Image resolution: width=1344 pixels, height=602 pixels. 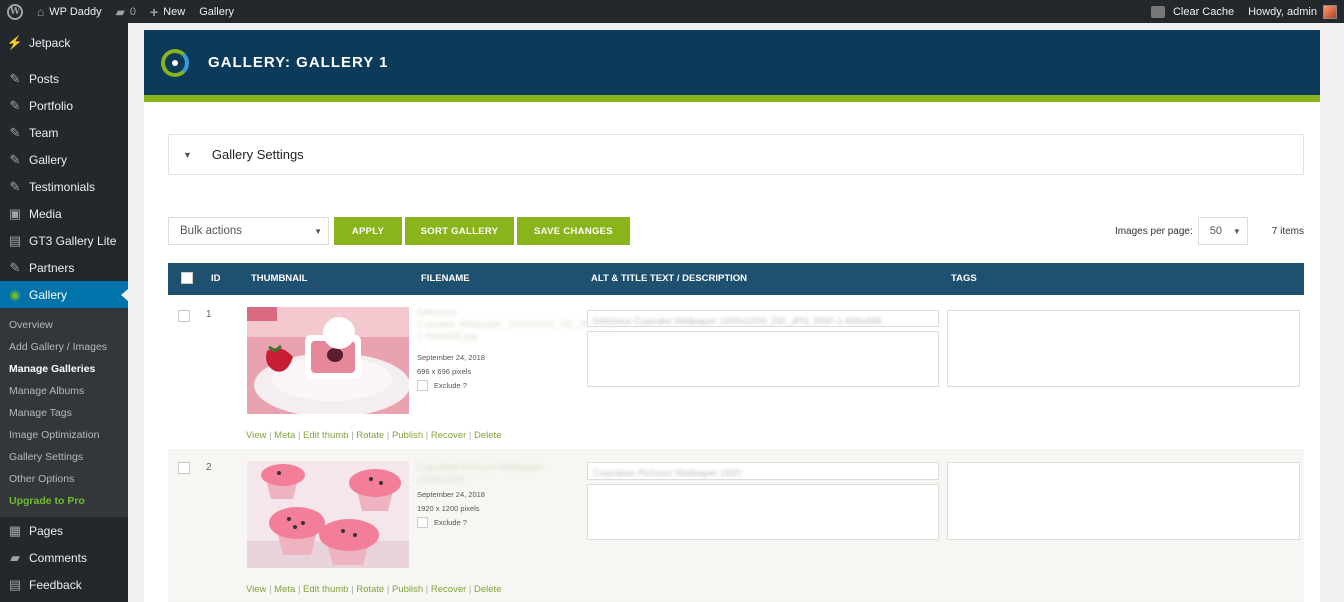 I want to click on submenu-other-options: Other Options, so click(x=64, y=479).